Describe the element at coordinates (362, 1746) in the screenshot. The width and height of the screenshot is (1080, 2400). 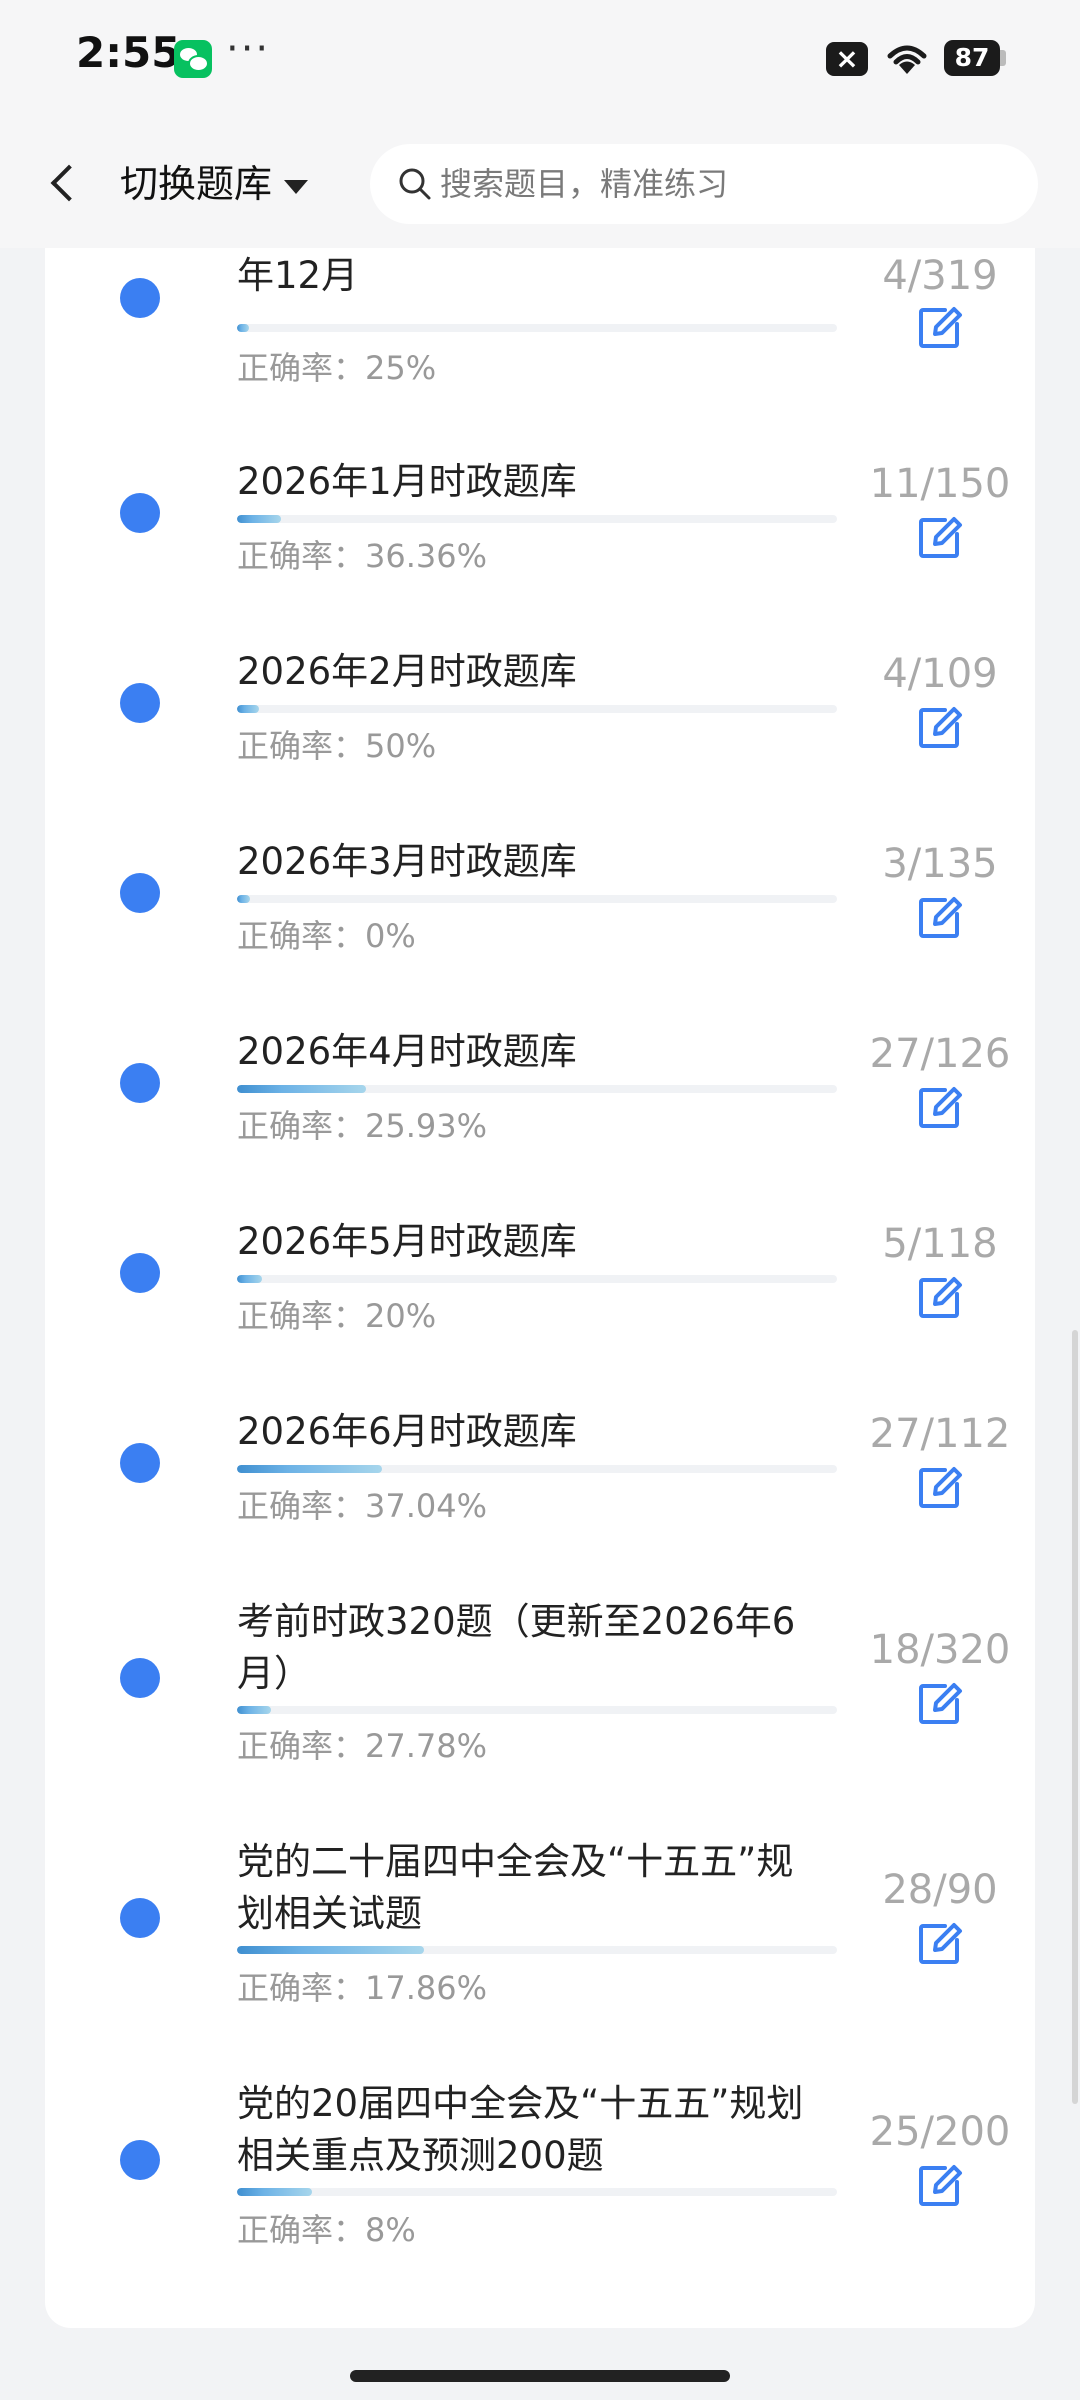
I see `accuracy-text: 正确率：27.78%` at that location.